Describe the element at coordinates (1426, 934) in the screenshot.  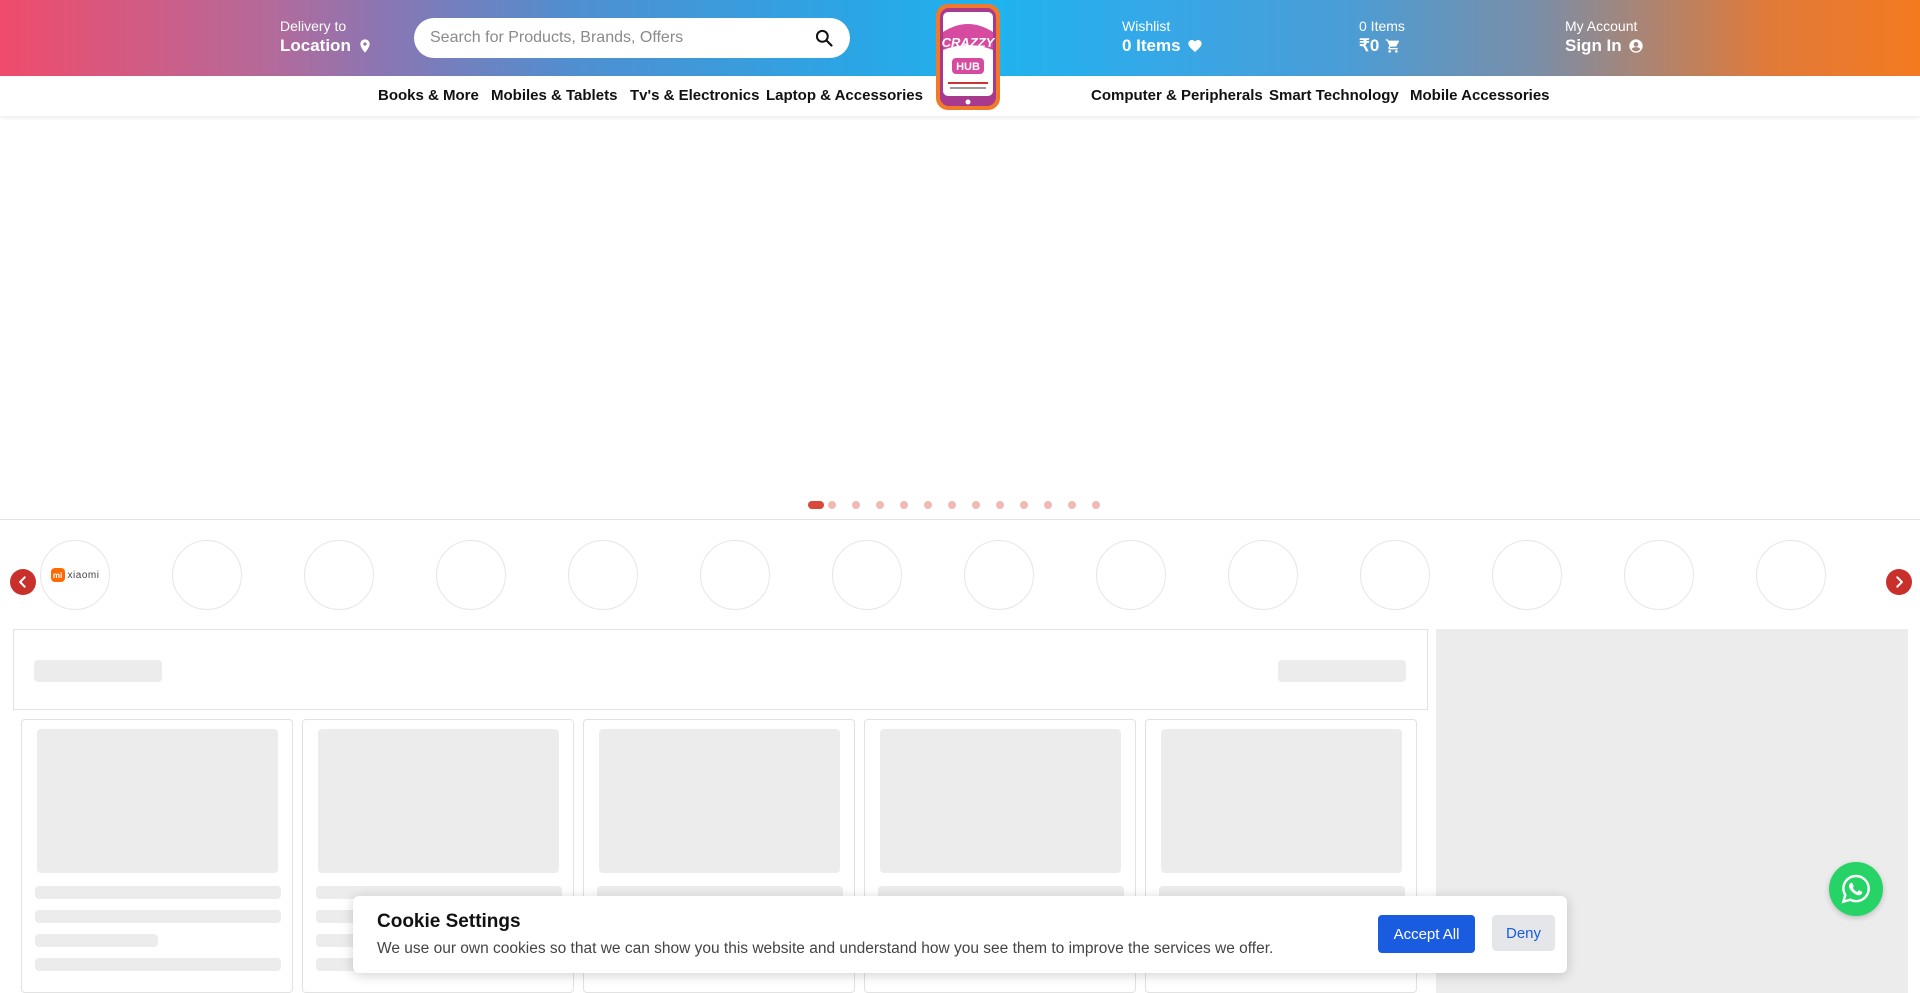
I see `accept-all-button: Accept All` at that location.